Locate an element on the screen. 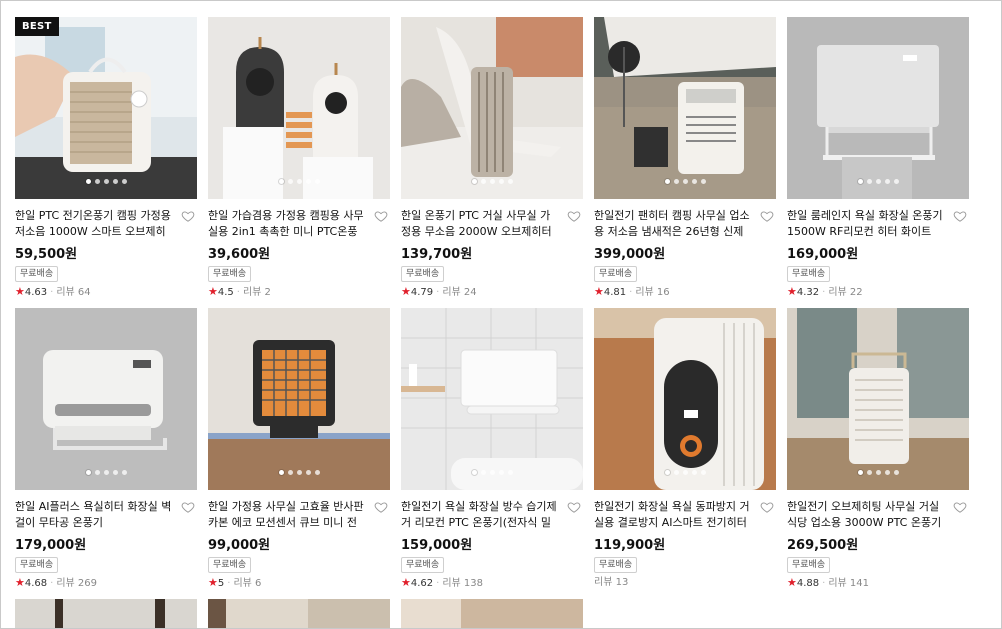 The image size is (1002, 629). product-rating: ★4.63 · 리뷰 64 is located at coordinates (106, 292).